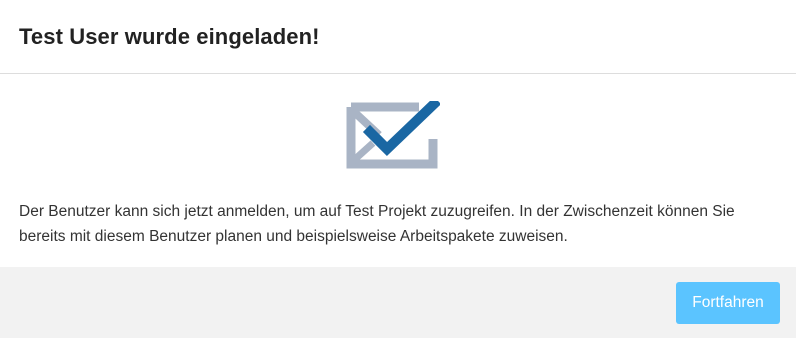 The height and width of the screenshot is (338, 796). What do you see at coordinates (169, 36) in the screenshot?
I see `dialog-title: Test User wurde eingeladen!` at bounding box center [169, 36].